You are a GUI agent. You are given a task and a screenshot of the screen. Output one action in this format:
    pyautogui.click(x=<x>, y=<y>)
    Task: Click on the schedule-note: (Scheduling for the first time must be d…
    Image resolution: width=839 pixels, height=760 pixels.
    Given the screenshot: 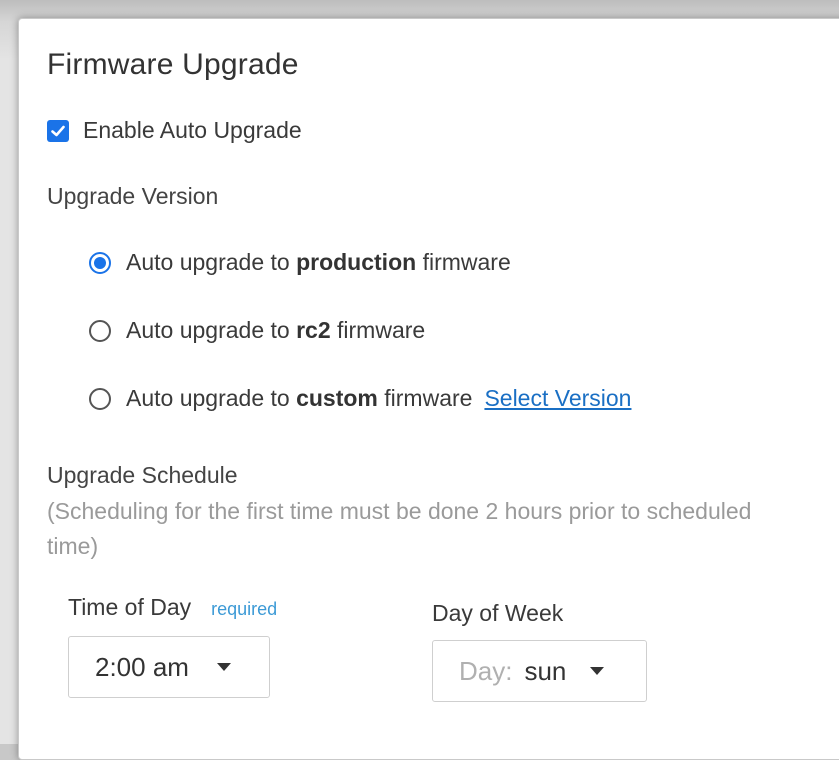 What is the action you would take?
    pyautogui.click(x=399, y=528)
    